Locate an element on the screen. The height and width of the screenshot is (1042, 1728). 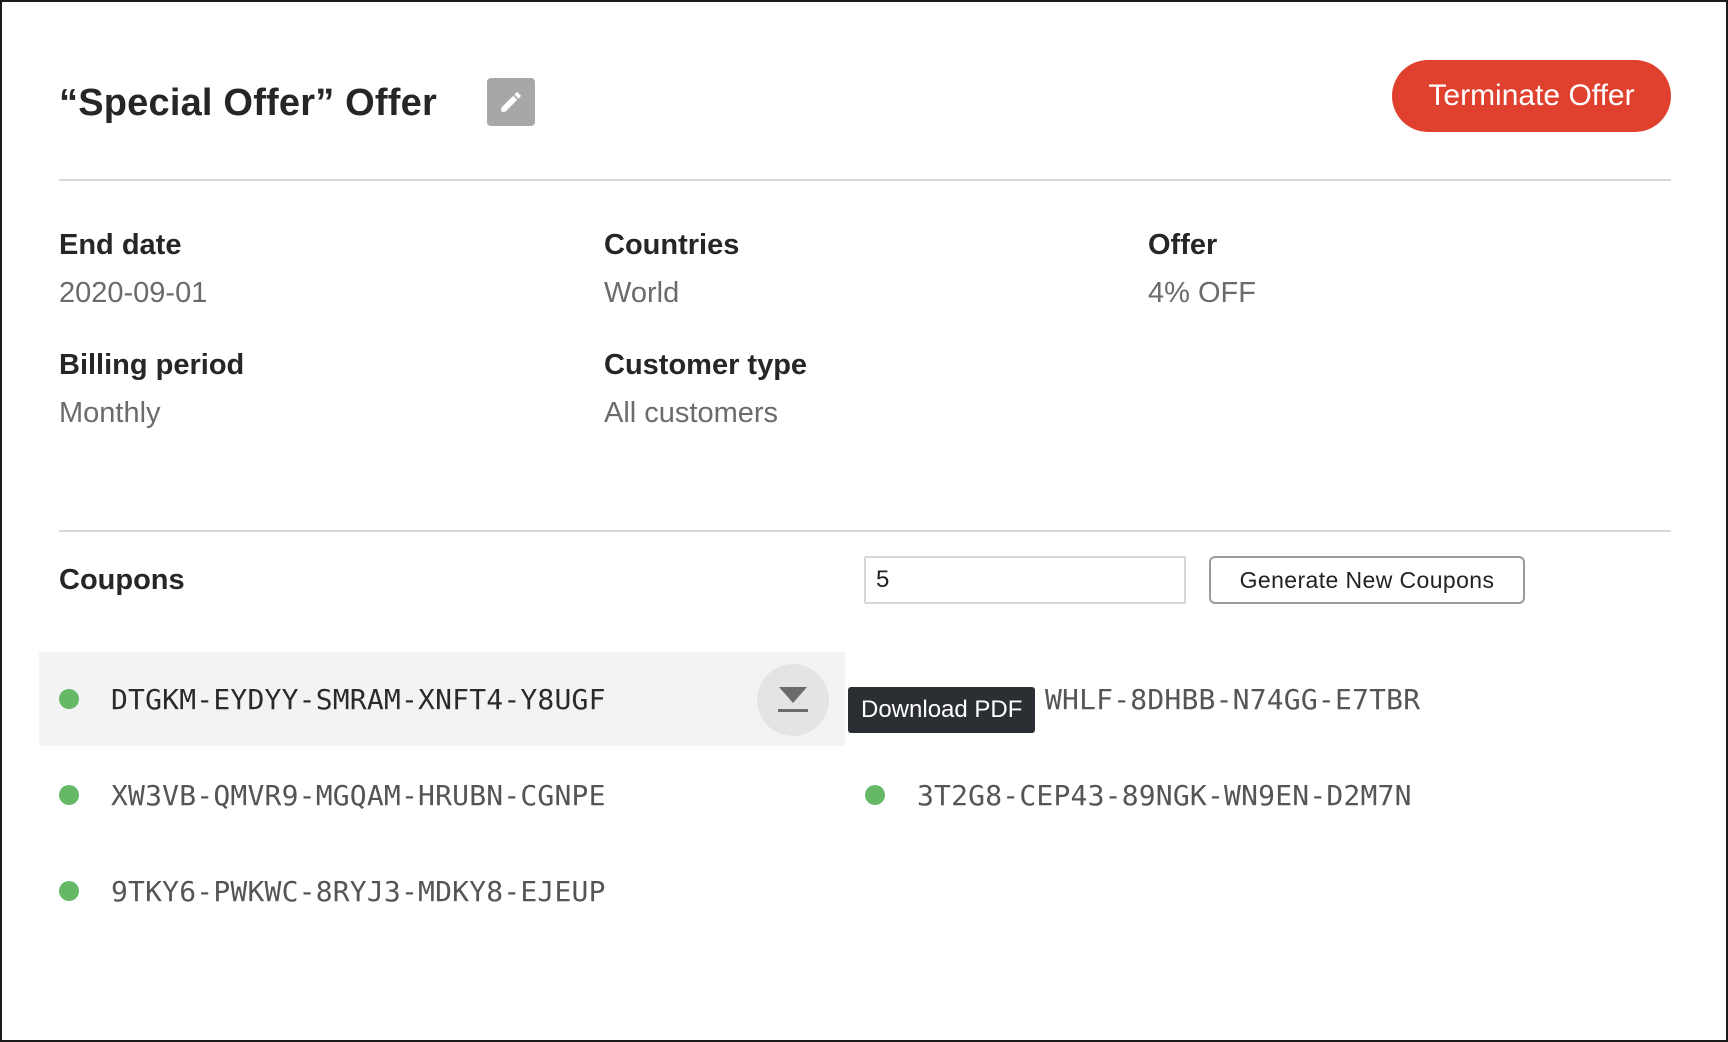
detail-billing-period: Billing period Monthly is located at coordinates (151, 389).